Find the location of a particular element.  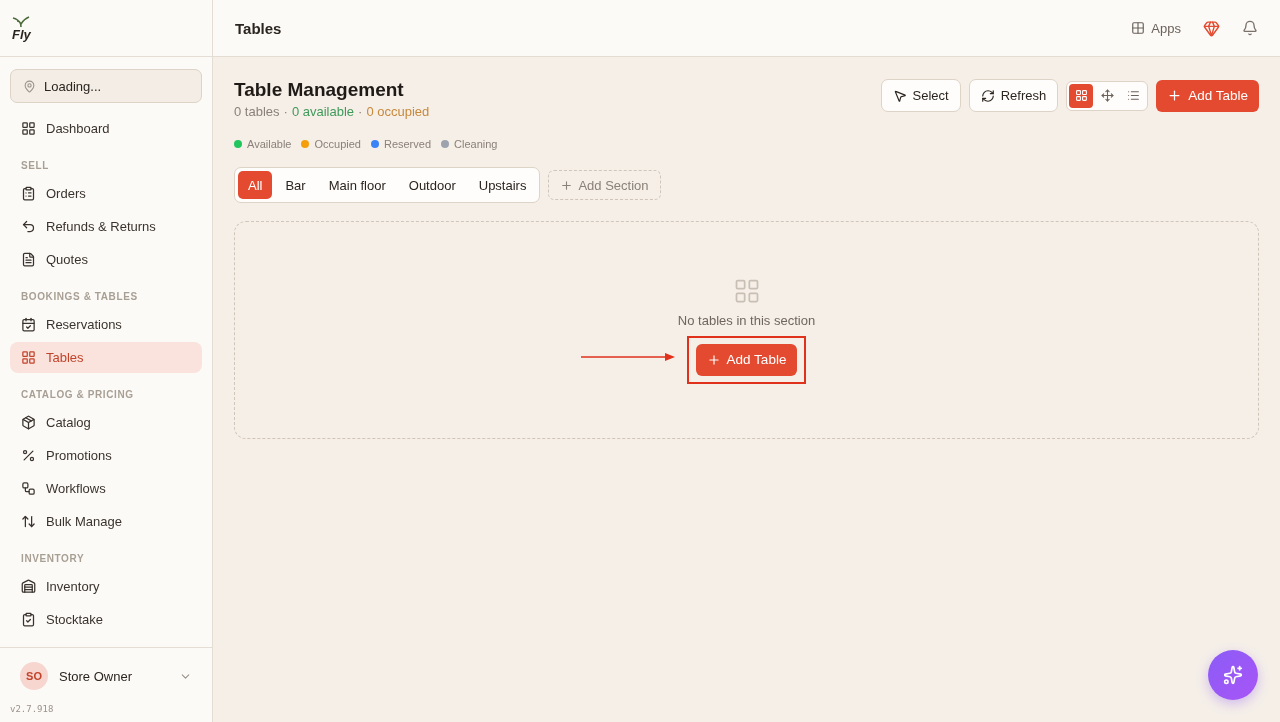

assistant-button is located at coordinates (1233, 675).